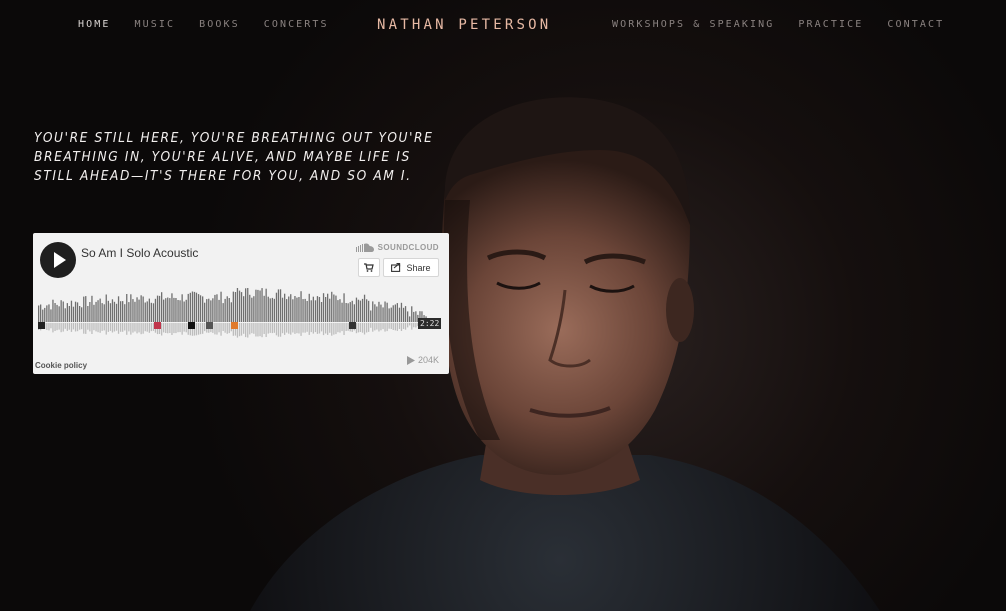 This screenshot has width=1006, height=611. Describe the element at coordinates (139, 253) in the screenshot. I see `track-title: So Am I Solo Acoustic` at that location.